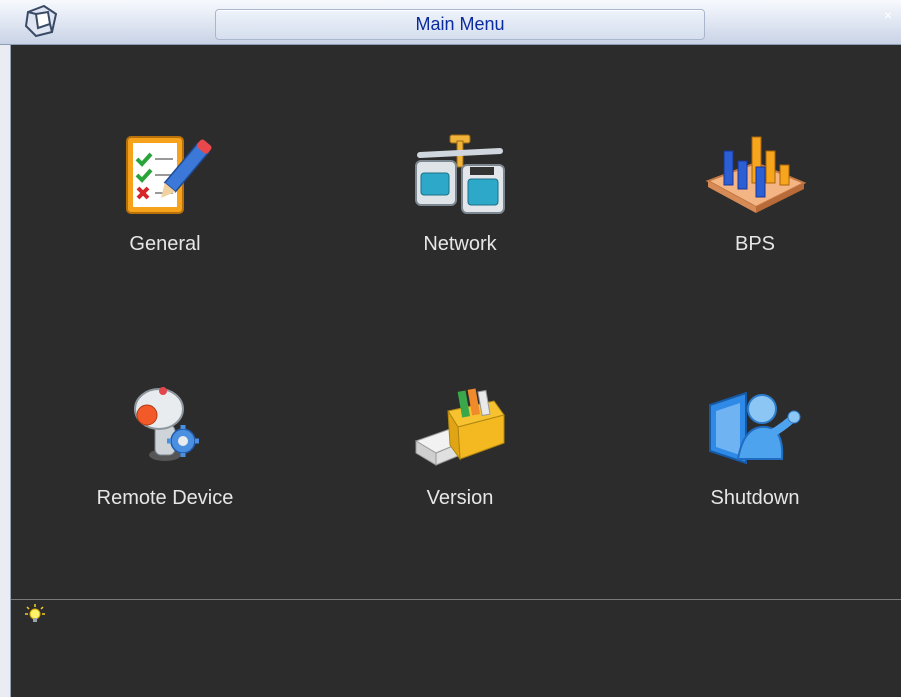 The image size is (901, 697). I want to click on menu-label-bps: BPS, so click(755, 244).